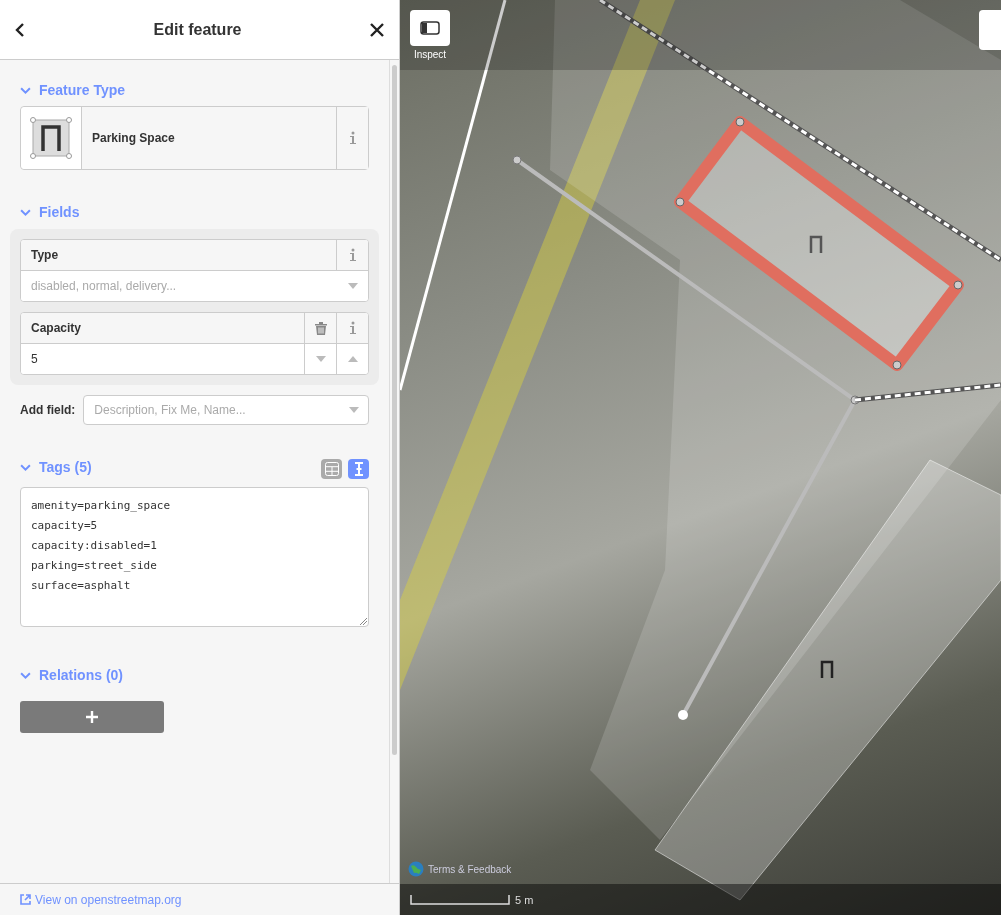 The height and width of the screenshot is (915, 1001). Describe the element at coordinates (197, 29) in the screenshot. I see `panel-title: Edit feature` at that location.